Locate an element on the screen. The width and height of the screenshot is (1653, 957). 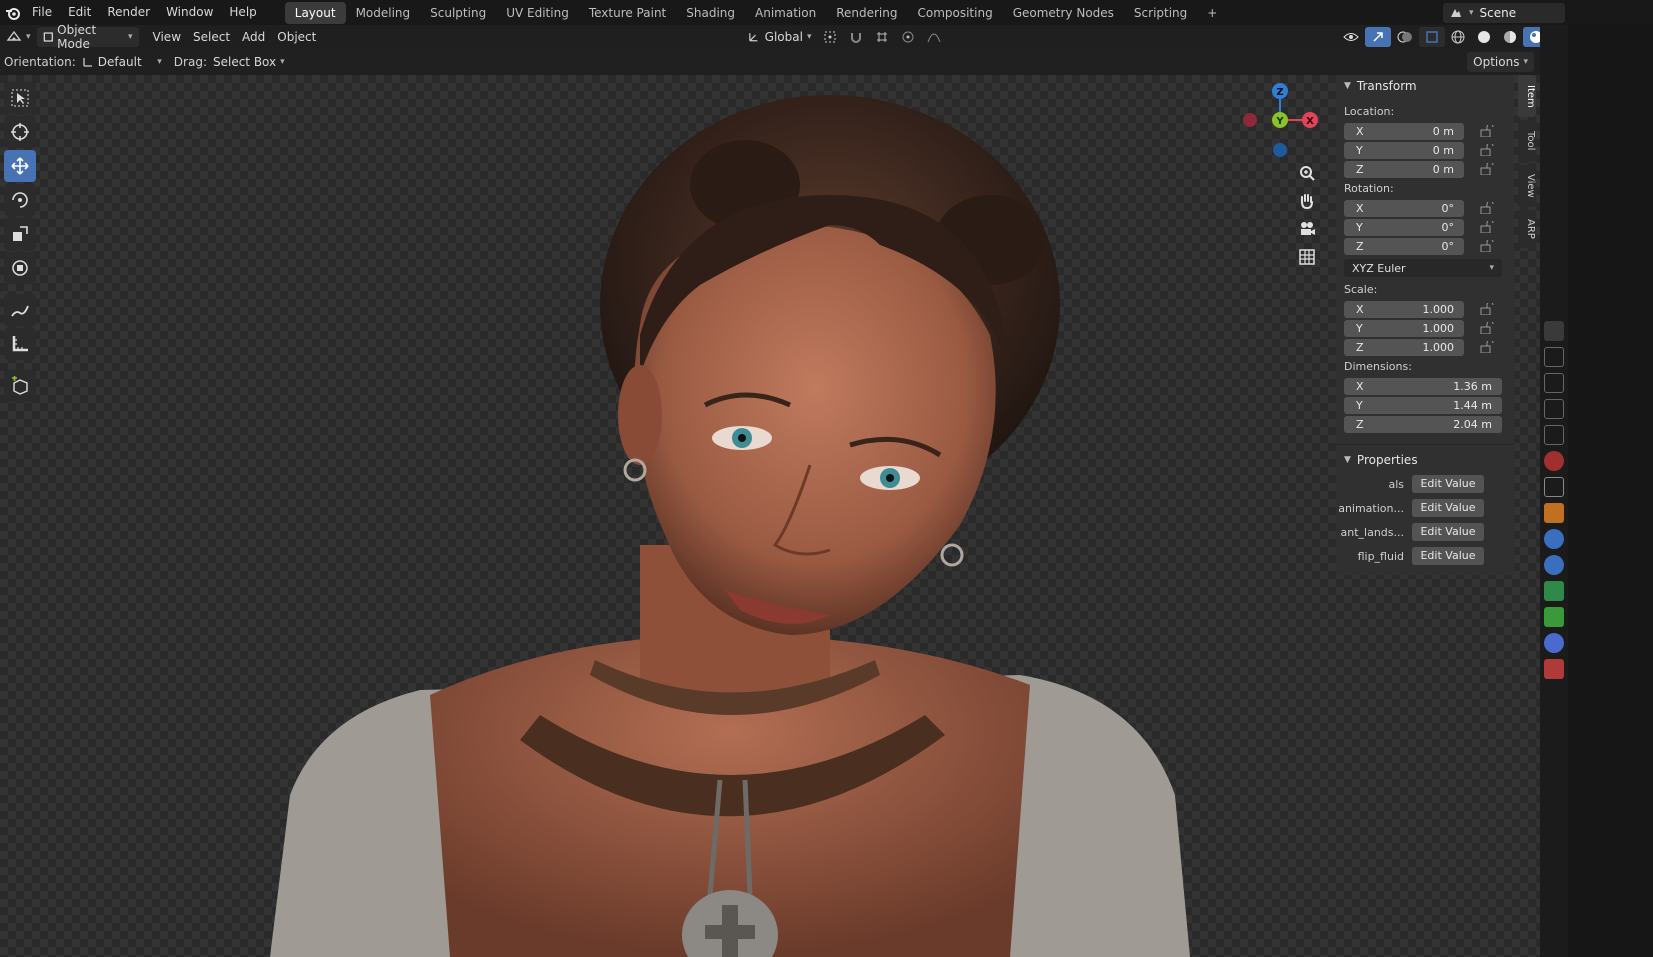
shading-material is located at coordinates (1510, 37).